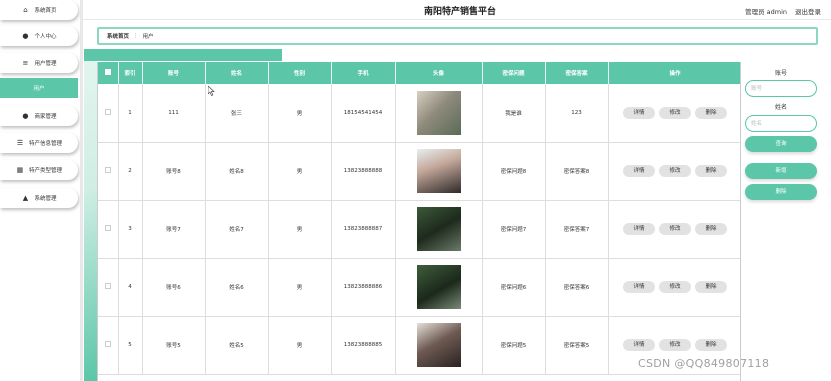  What do you see at coordinates (130, 229) in the screenshot?
I see `cell-index: 3` at bounding box center [130, 229].